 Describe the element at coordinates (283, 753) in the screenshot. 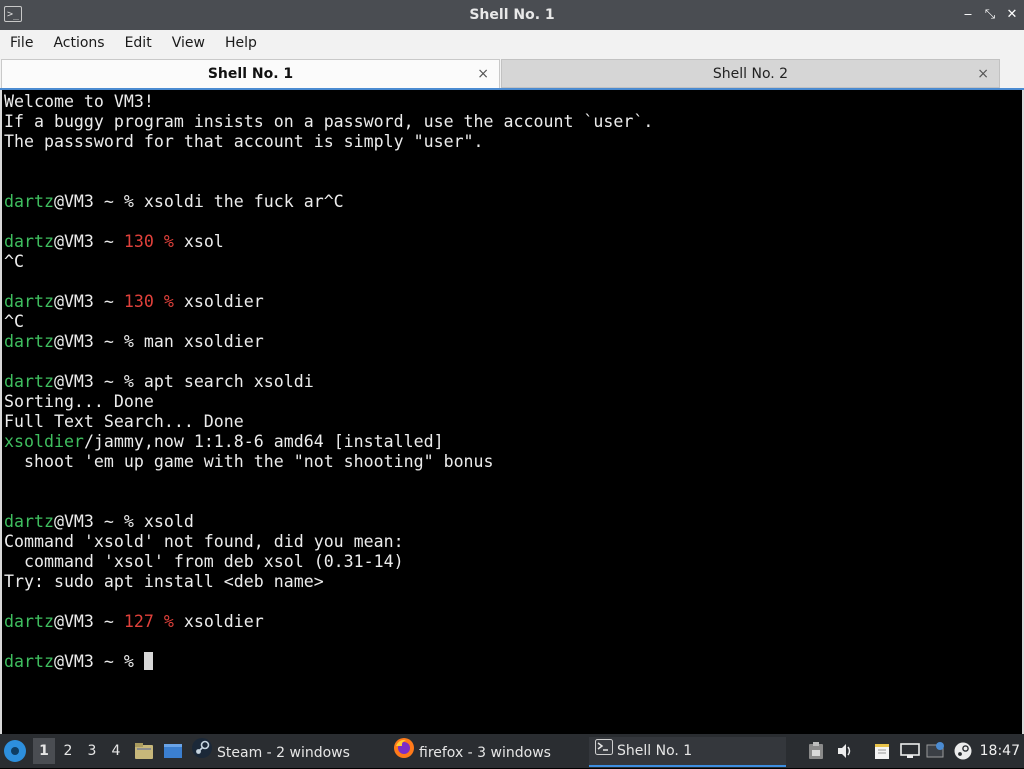

I see `task-label: Steam - 2 windows` at that location.